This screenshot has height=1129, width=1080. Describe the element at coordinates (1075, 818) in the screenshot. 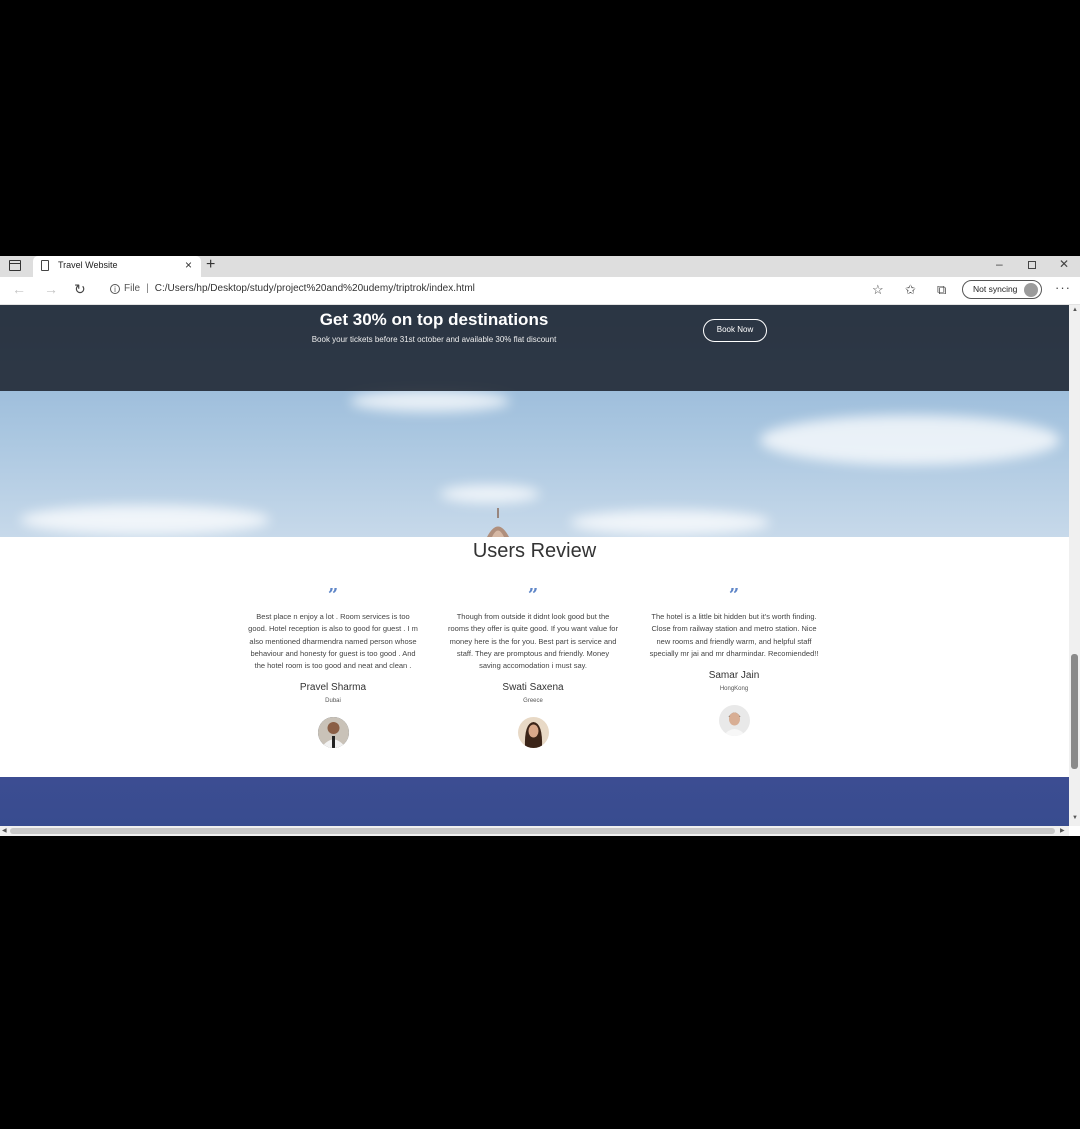

I see `scroll-down-icon: ▼` at that location.